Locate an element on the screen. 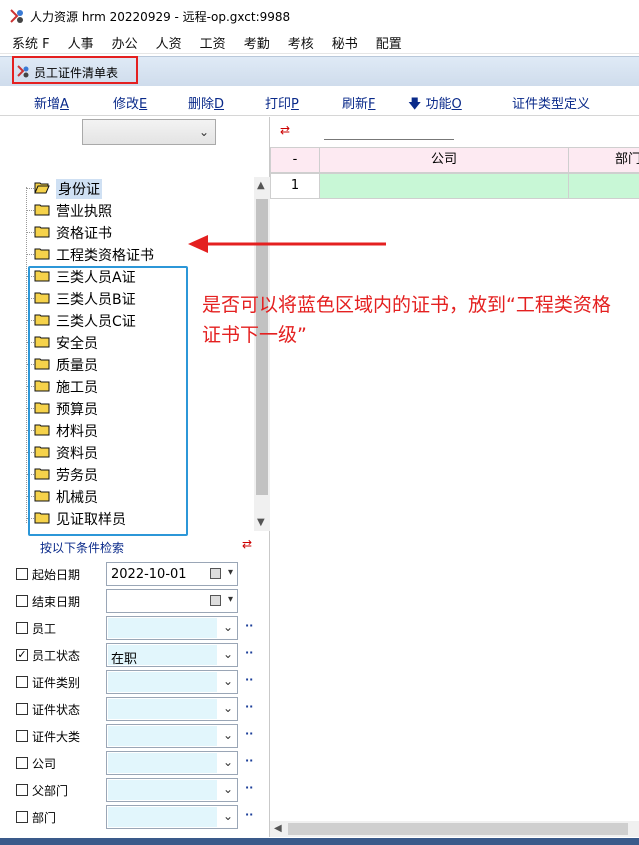 This screenshot has width=639, height=845. filter-row: 证件状态 ⌄ ·· is located at coordinates (141, 709).